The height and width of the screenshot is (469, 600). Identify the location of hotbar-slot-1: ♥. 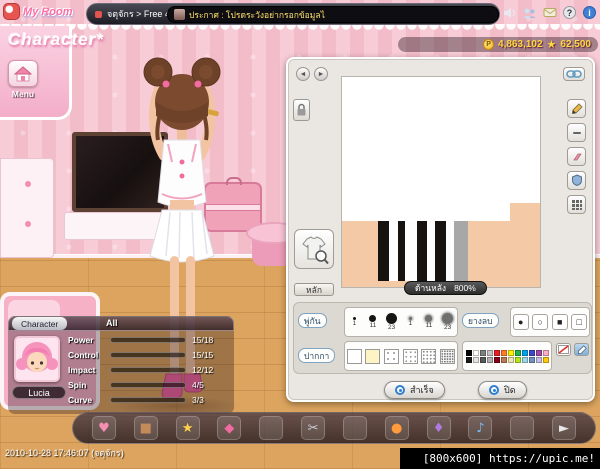
(103, 428).